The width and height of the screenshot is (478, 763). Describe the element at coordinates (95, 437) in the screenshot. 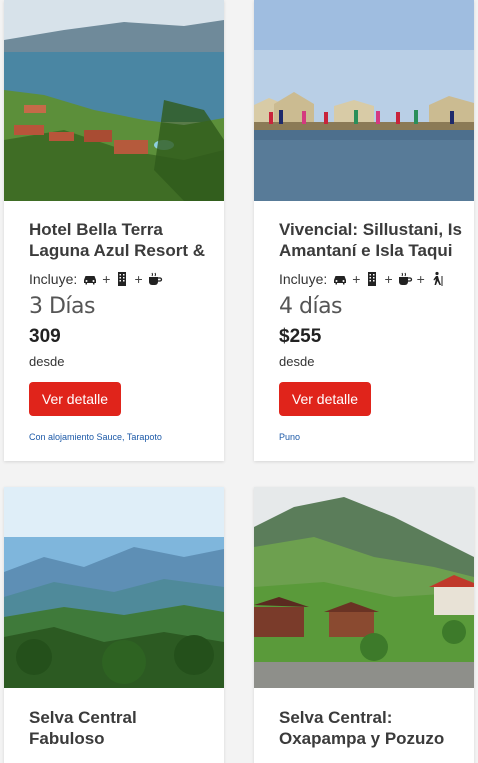

I see `tour-location: Con alojamiento Sauce, Tarapoto` at that location.